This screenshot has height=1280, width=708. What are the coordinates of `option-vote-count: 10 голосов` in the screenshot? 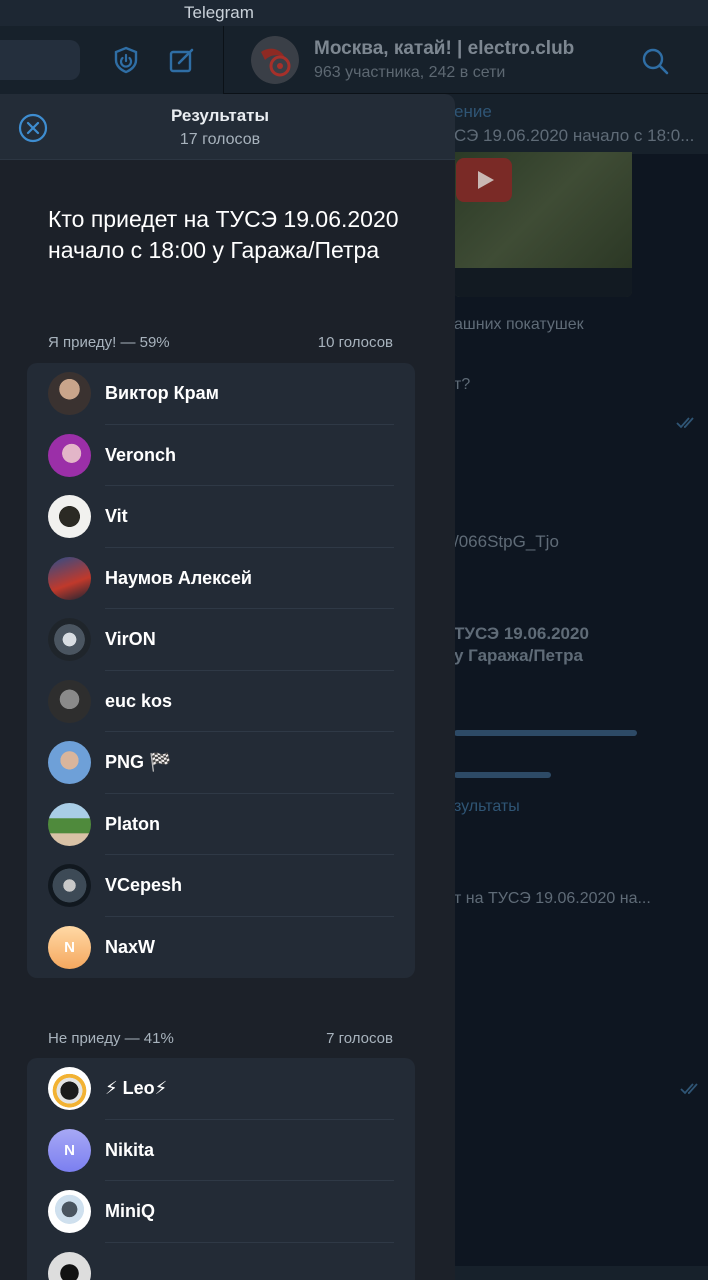 It's located at (355, 342).